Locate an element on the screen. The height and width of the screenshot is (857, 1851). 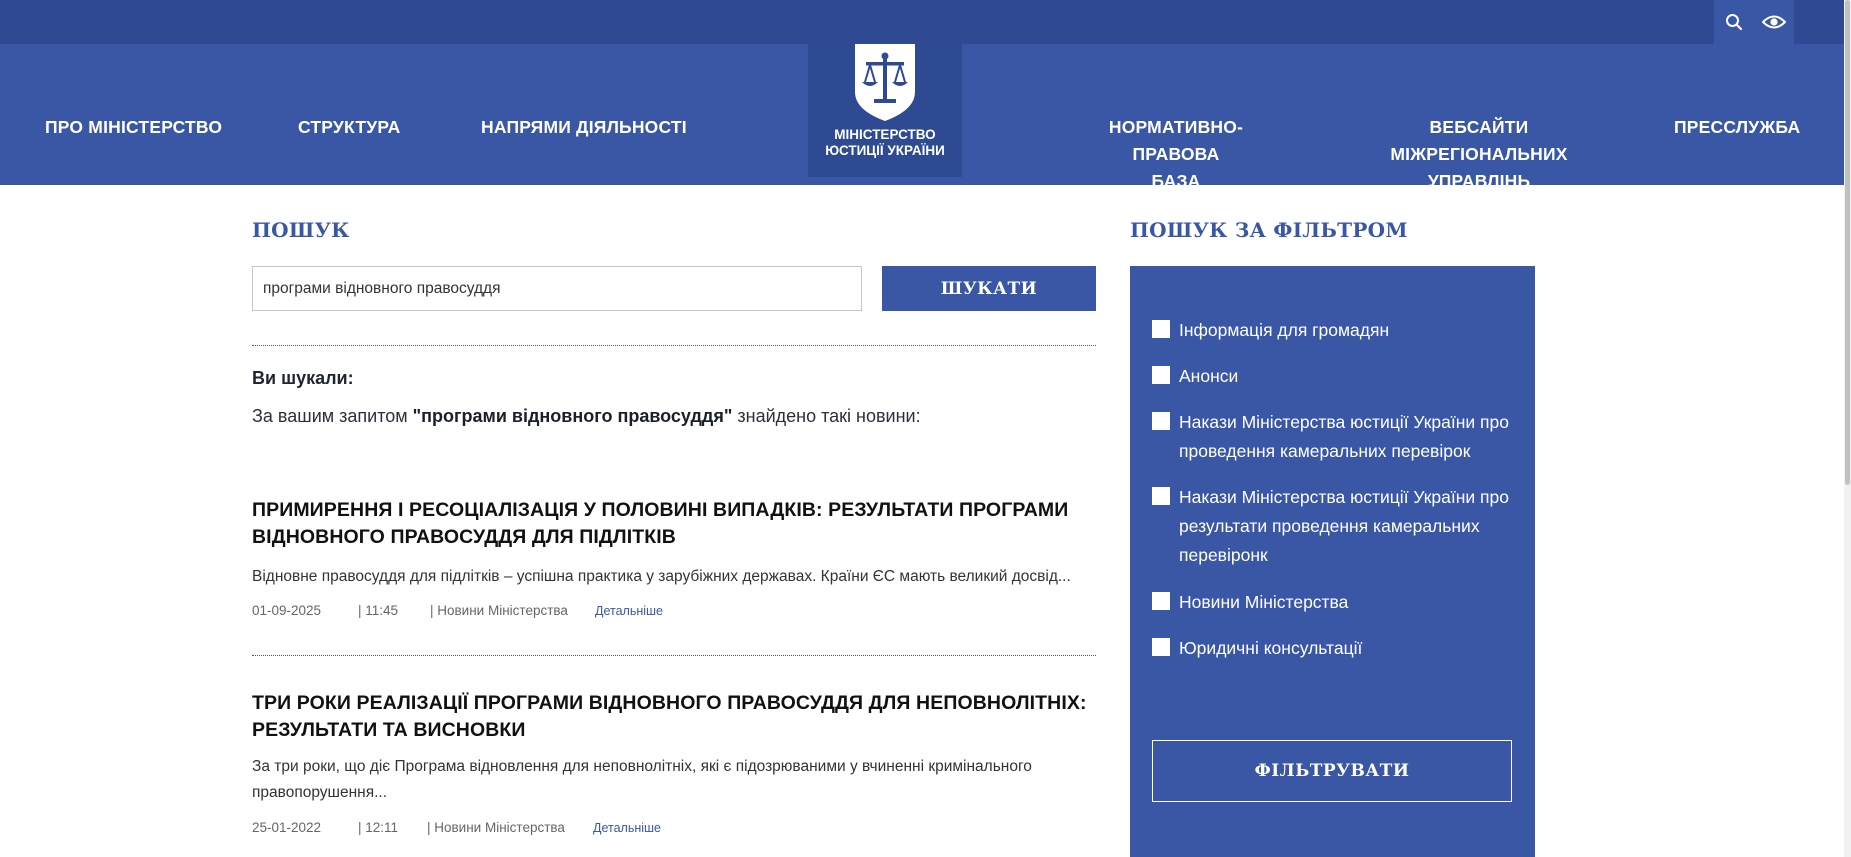
filter-option-label: Анонси is located at coordinates (1351, 376).